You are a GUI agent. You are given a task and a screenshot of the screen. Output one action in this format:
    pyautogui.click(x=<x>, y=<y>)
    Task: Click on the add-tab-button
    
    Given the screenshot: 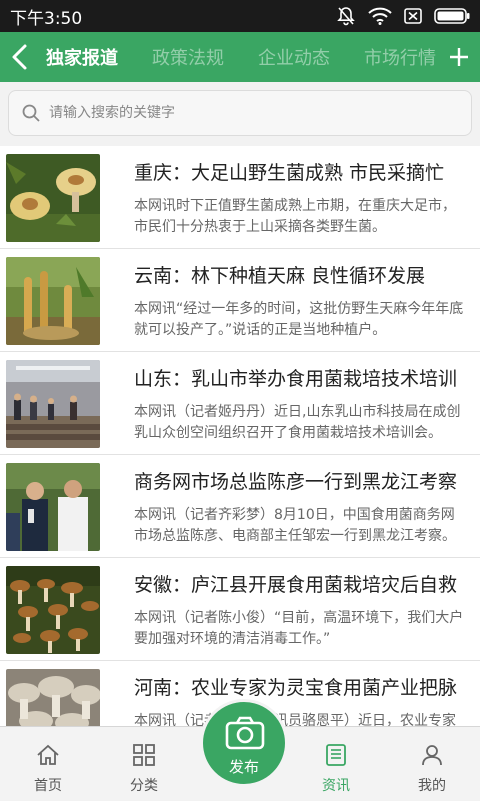 What is the action you would take?
    pyautogui.click(x=459, y=57)
    